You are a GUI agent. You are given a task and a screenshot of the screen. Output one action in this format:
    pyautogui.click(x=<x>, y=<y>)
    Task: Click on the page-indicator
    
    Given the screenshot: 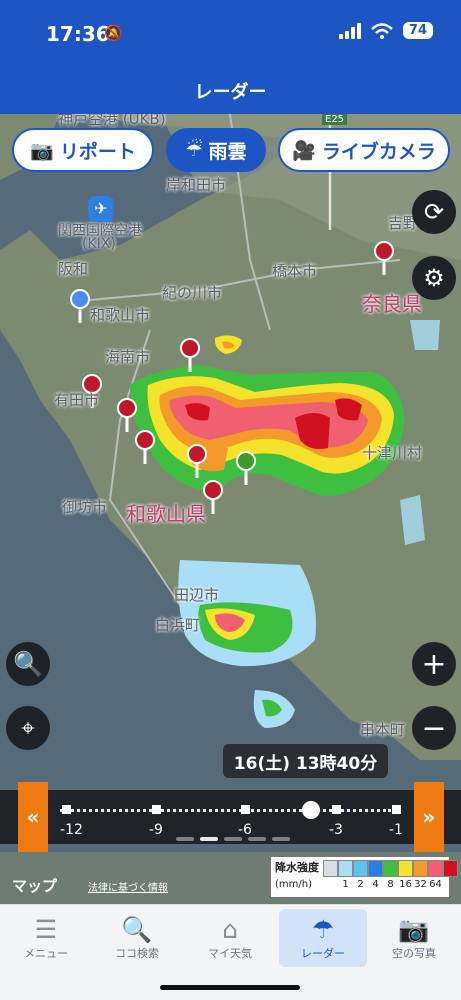 What is the action you would take?
    pyautogui.click(x=233, y=839)
    